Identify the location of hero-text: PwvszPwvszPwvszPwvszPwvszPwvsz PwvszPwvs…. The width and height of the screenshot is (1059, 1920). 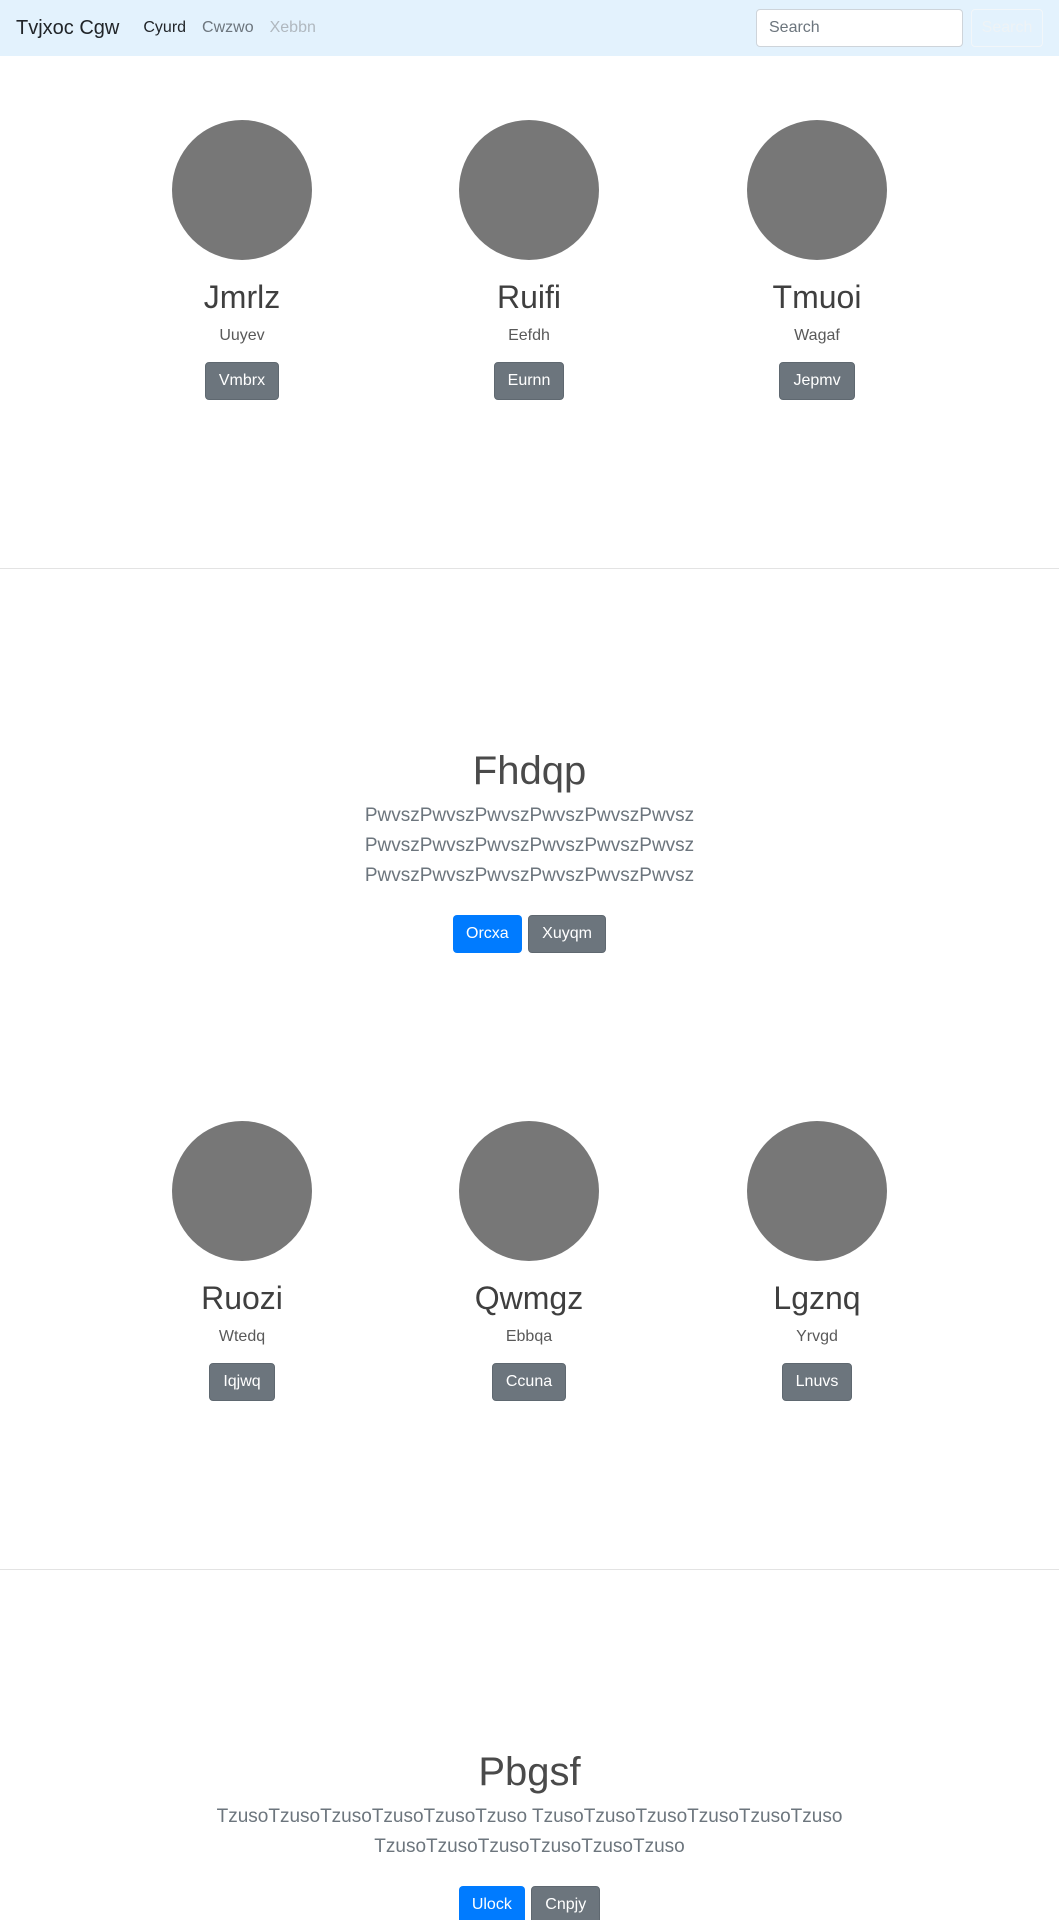
(529, 846).